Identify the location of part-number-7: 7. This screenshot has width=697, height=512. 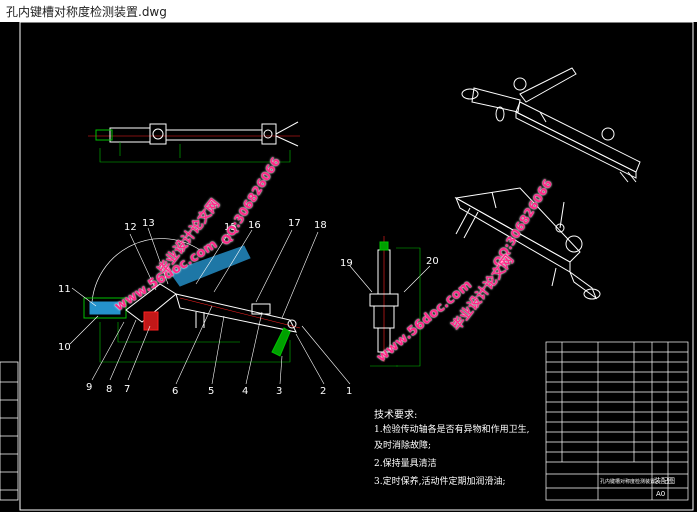
(127, 389).